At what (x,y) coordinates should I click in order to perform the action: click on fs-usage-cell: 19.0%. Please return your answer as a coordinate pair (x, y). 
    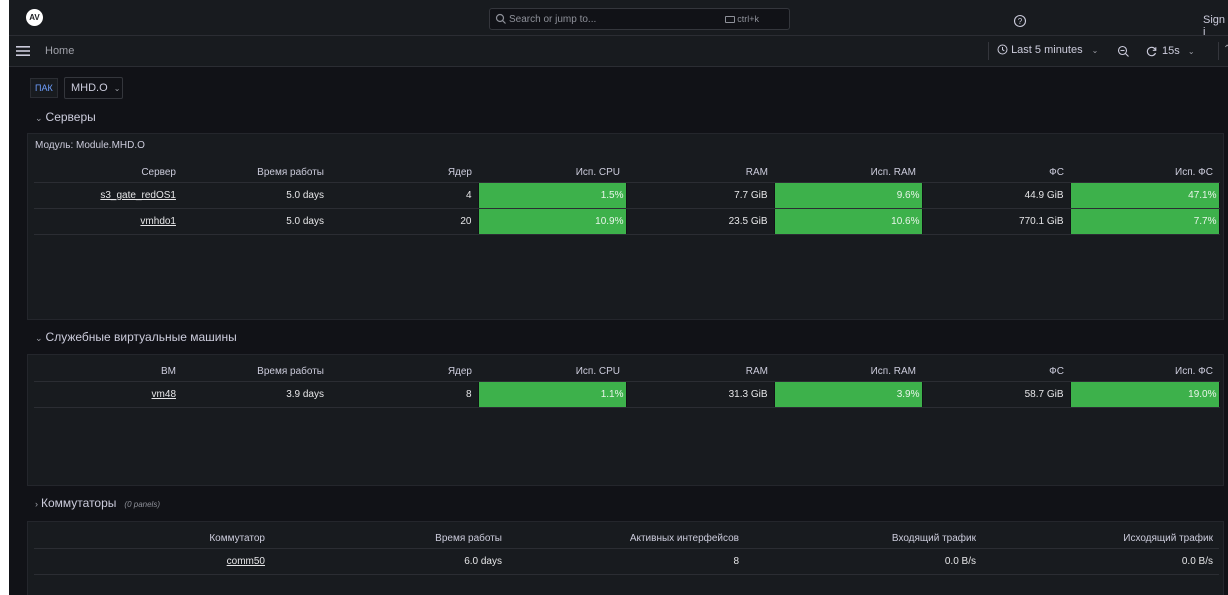
    Looking at the image, I should click on (1144, 394).